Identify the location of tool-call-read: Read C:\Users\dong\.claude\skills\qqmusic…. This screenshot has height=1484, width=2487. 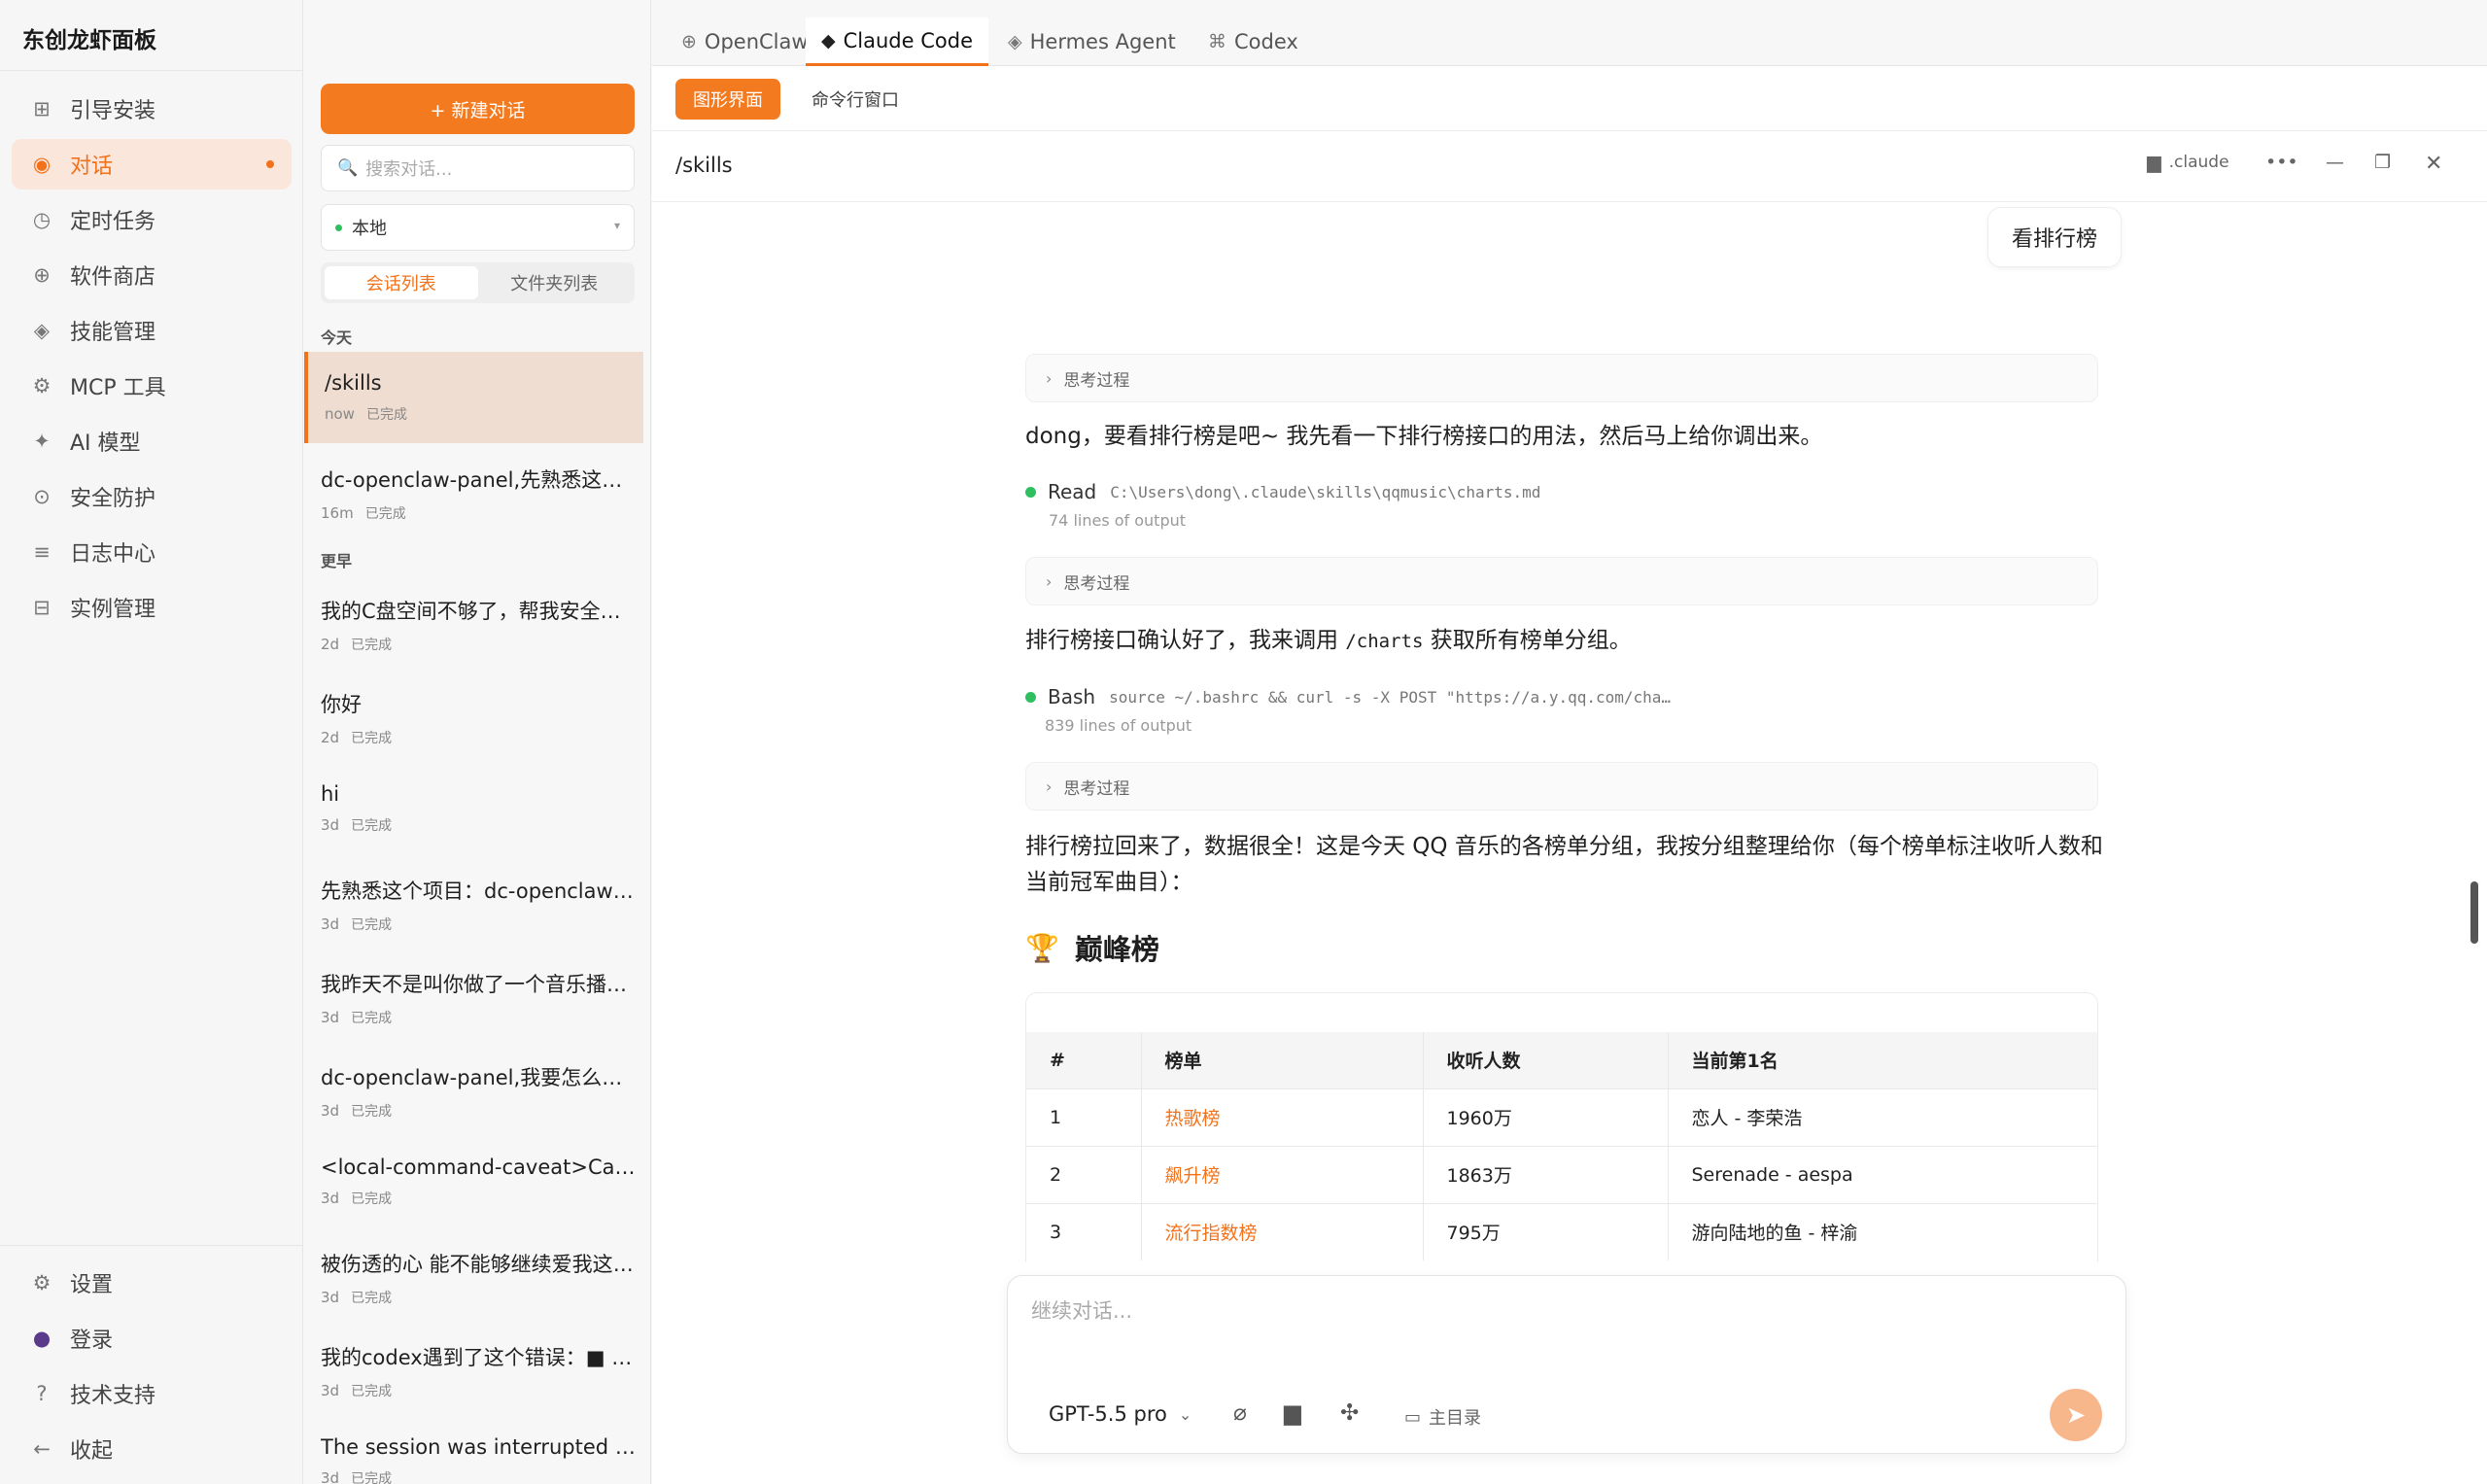
(1282, 491).